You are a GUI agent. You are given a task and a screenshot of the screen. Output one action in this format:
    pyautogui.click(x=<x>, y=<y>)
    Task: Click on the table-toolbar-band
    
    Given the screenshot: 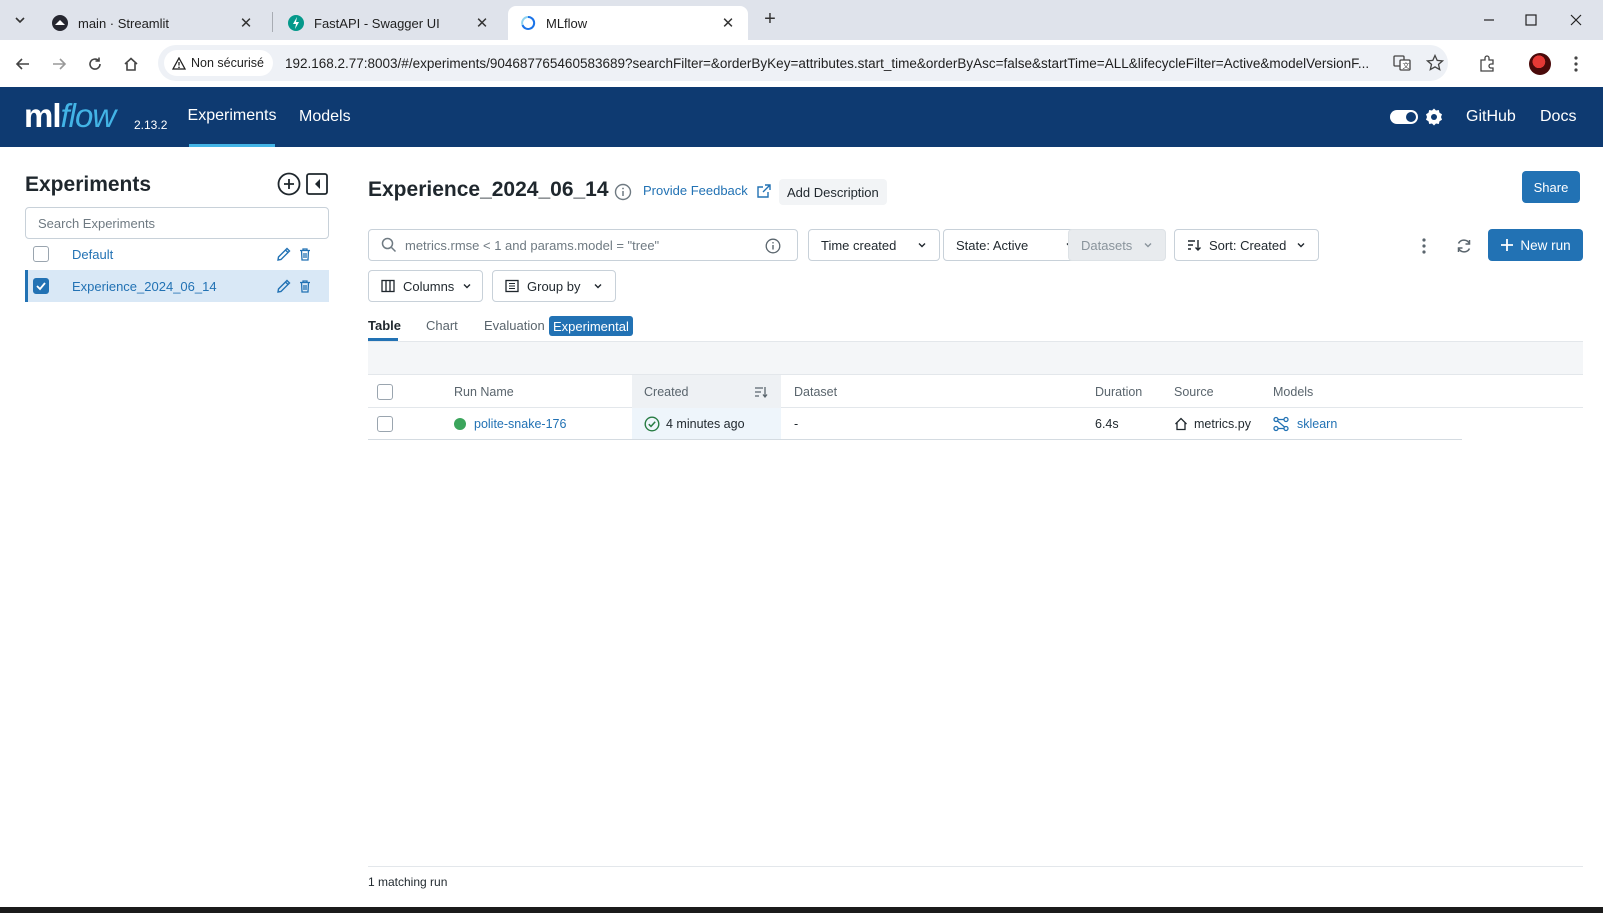 What is the action you would take?
    pyautogui.click(x=975, y=358)
    